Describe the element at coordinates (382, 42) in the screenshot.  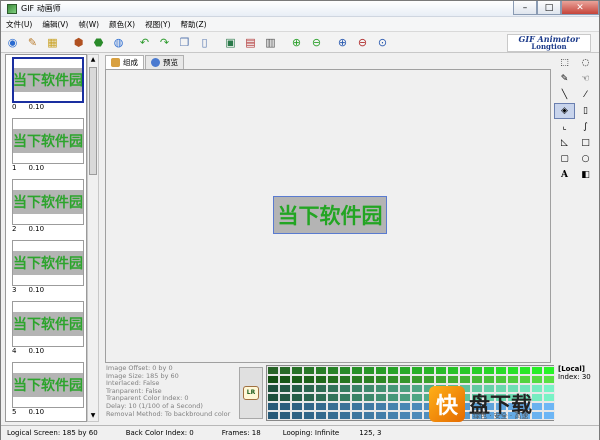
I see `zoom-fit-icon: ⊙` at that location.